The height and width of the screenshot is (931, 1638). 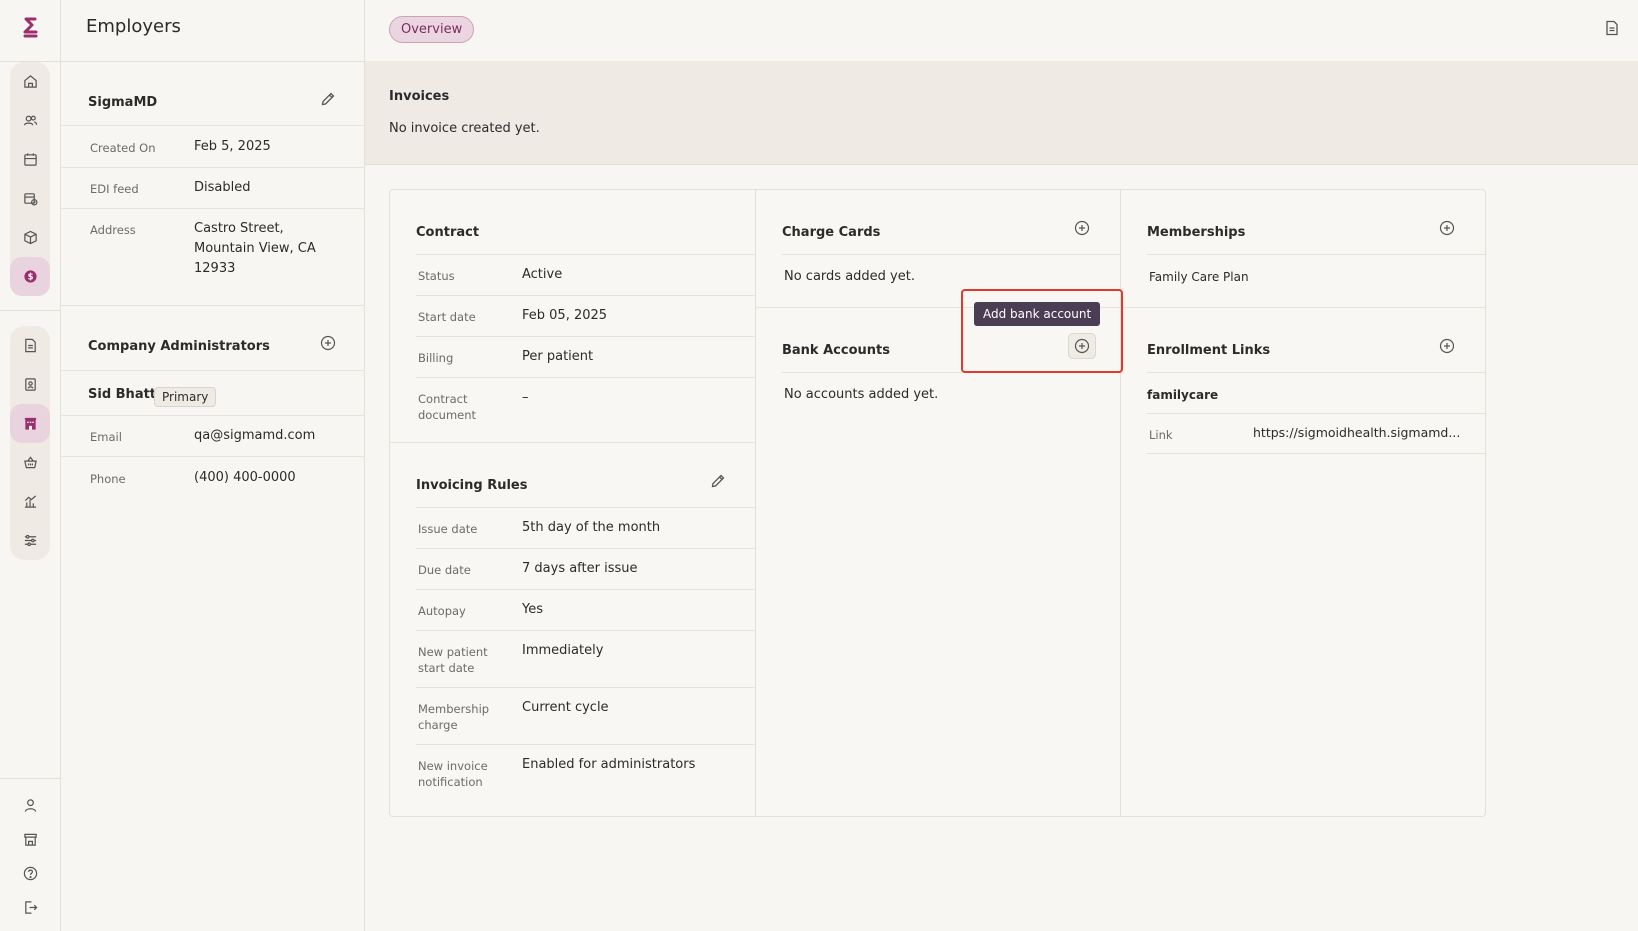 I want to click on add-admin-button, so click(x=328, y=343).